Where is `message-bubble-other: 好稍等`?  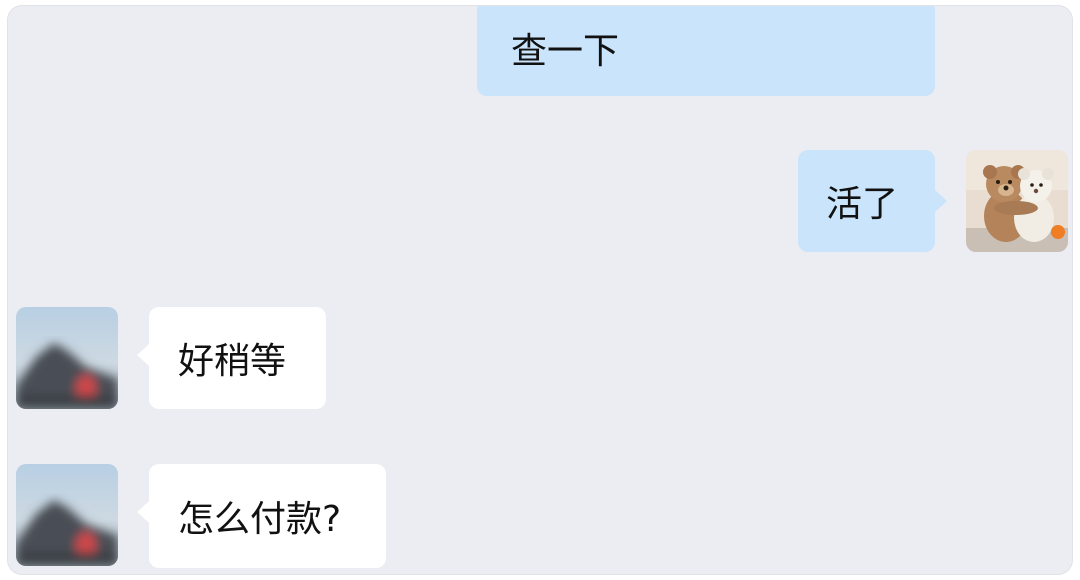
message-bubble-other: 好稍等 is located at coordinates (237, 358).